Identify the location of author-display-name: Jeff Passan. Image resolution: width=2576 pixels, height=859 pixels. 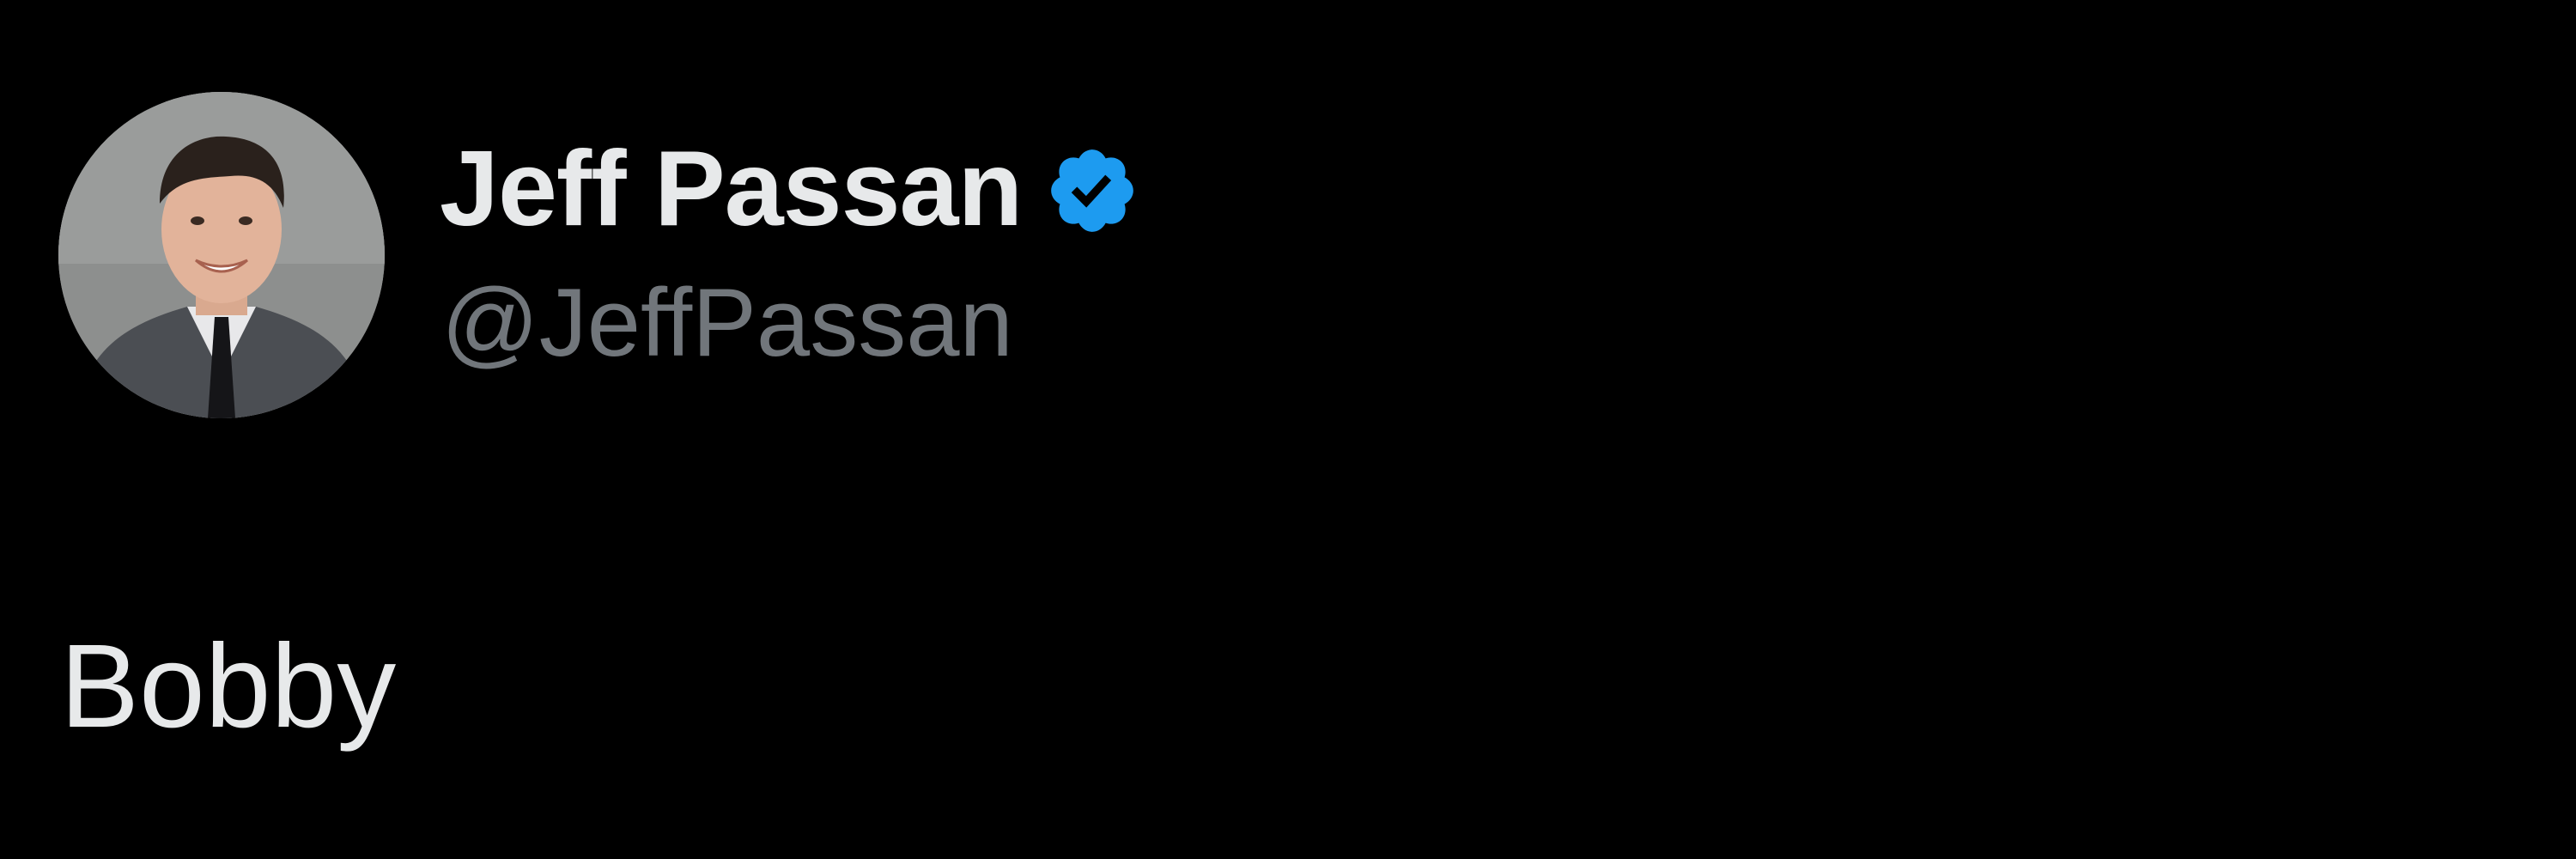
(731, 189).